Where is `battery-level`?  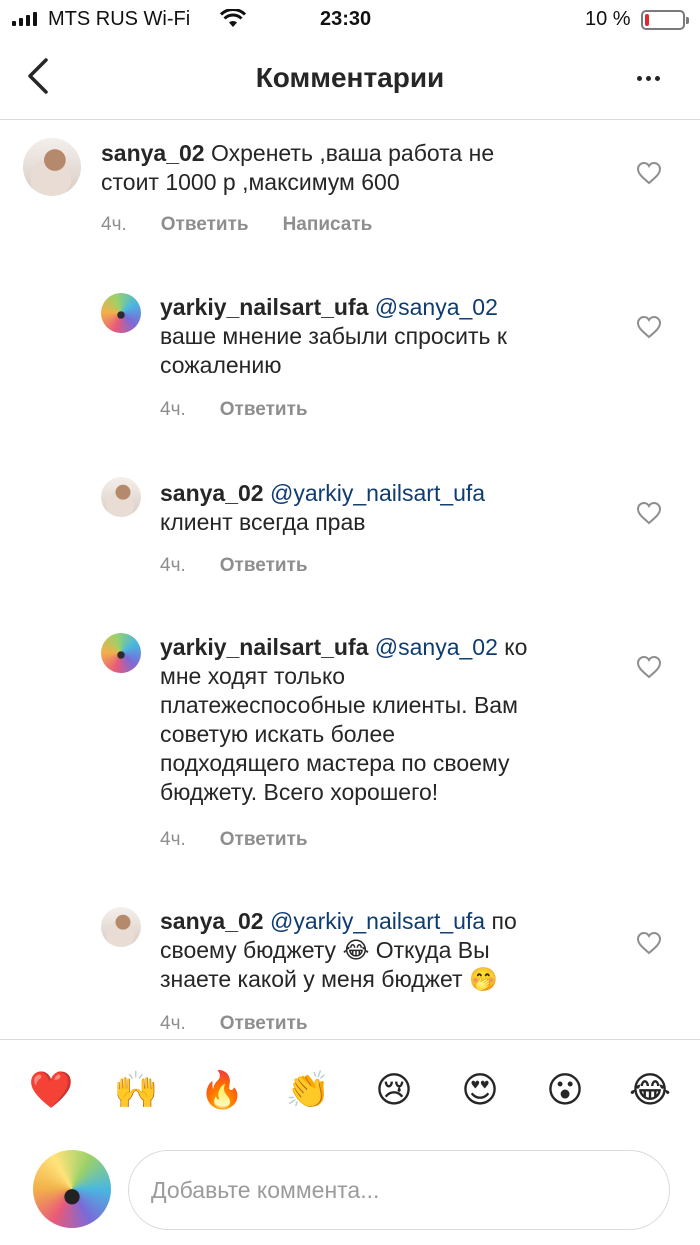 battery-level is located at coordinates (647, 20).